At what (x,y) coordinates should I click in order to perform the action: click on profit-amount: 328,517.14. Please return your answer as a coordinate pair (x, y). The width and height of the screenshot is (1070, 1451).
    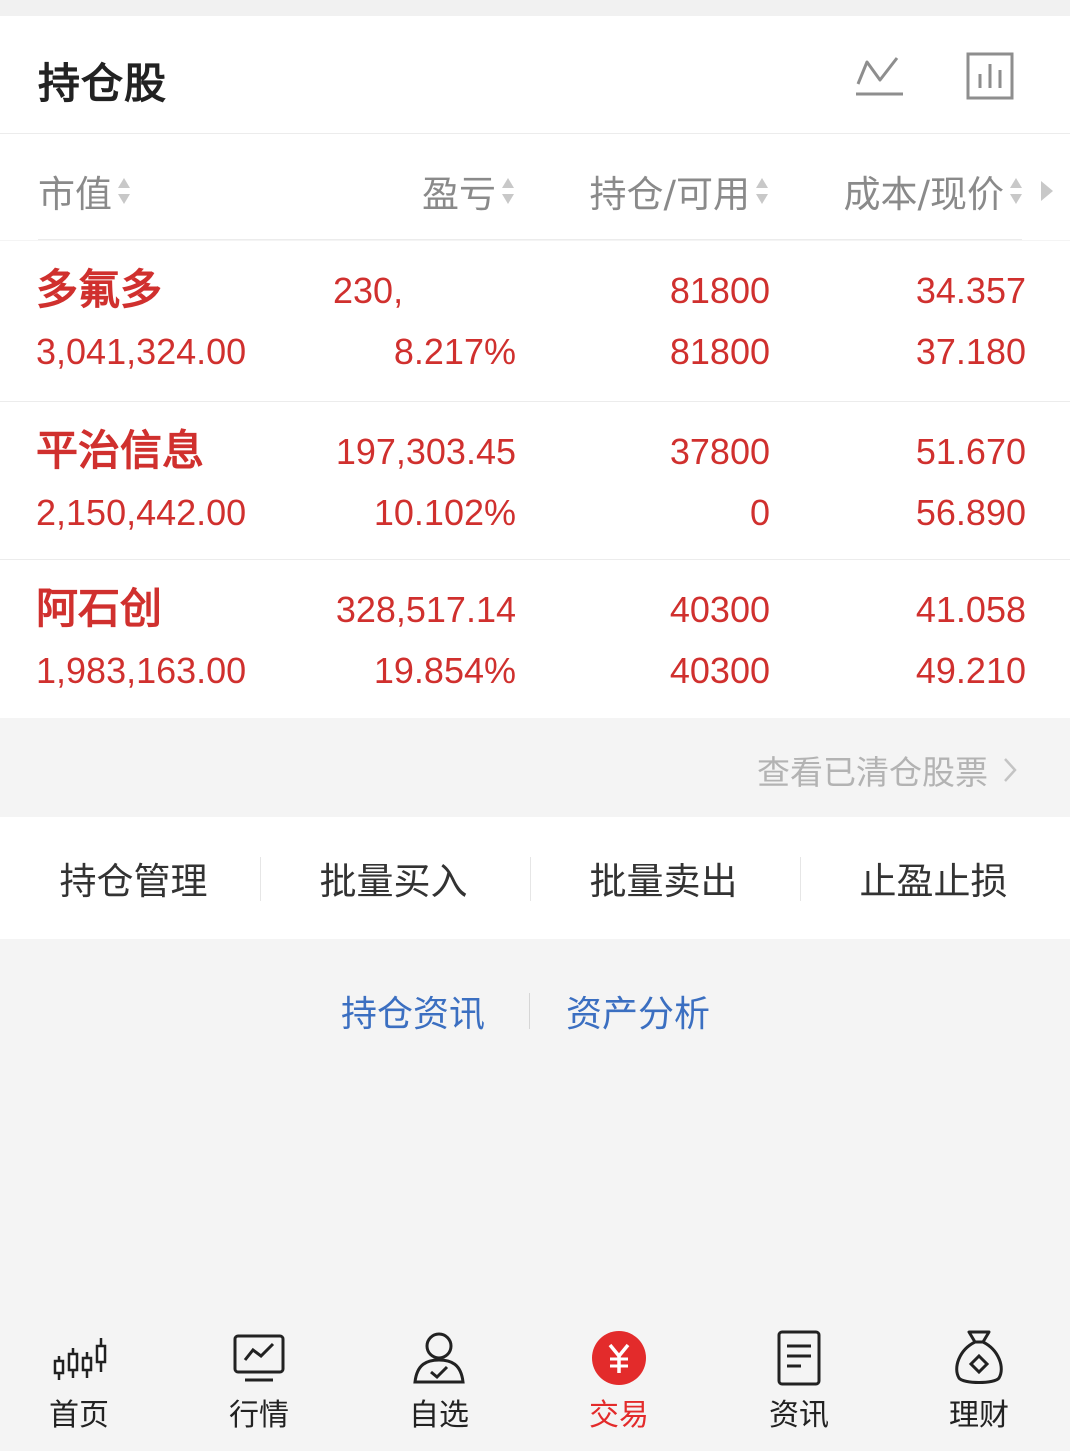
    Looking at the image, I should click on (425, 609).